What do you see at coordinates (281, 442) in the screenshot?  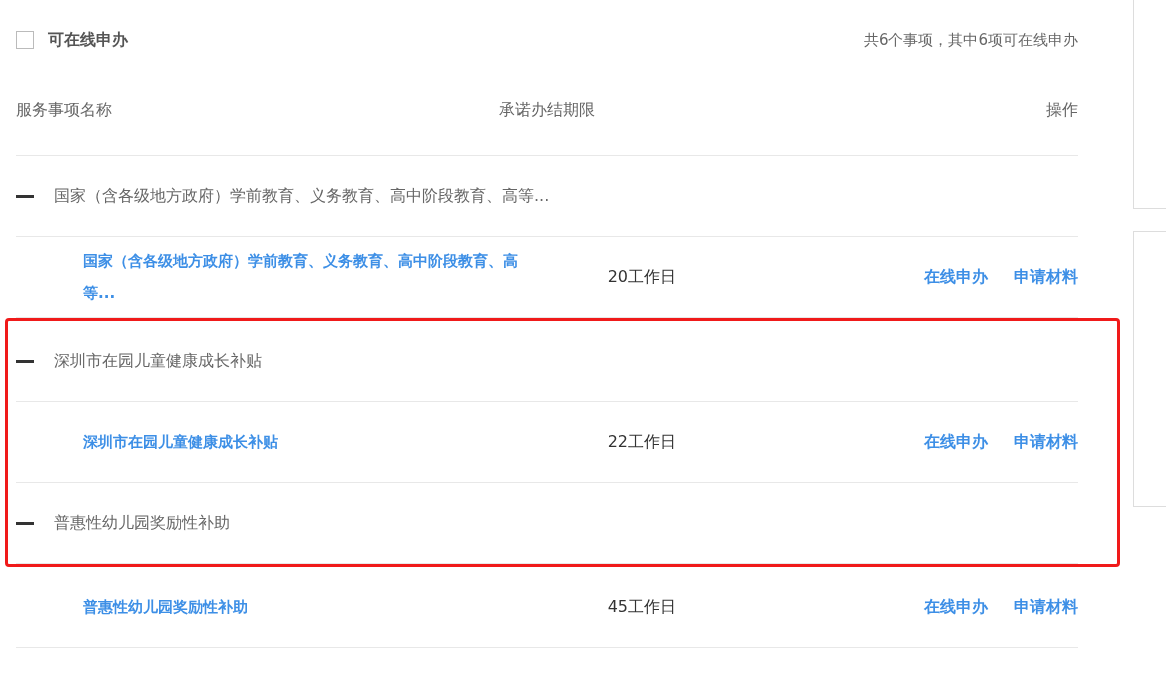 I see `service-link: 深圳市在园儿童健康成长补贴` at bounding box center [281, 442].